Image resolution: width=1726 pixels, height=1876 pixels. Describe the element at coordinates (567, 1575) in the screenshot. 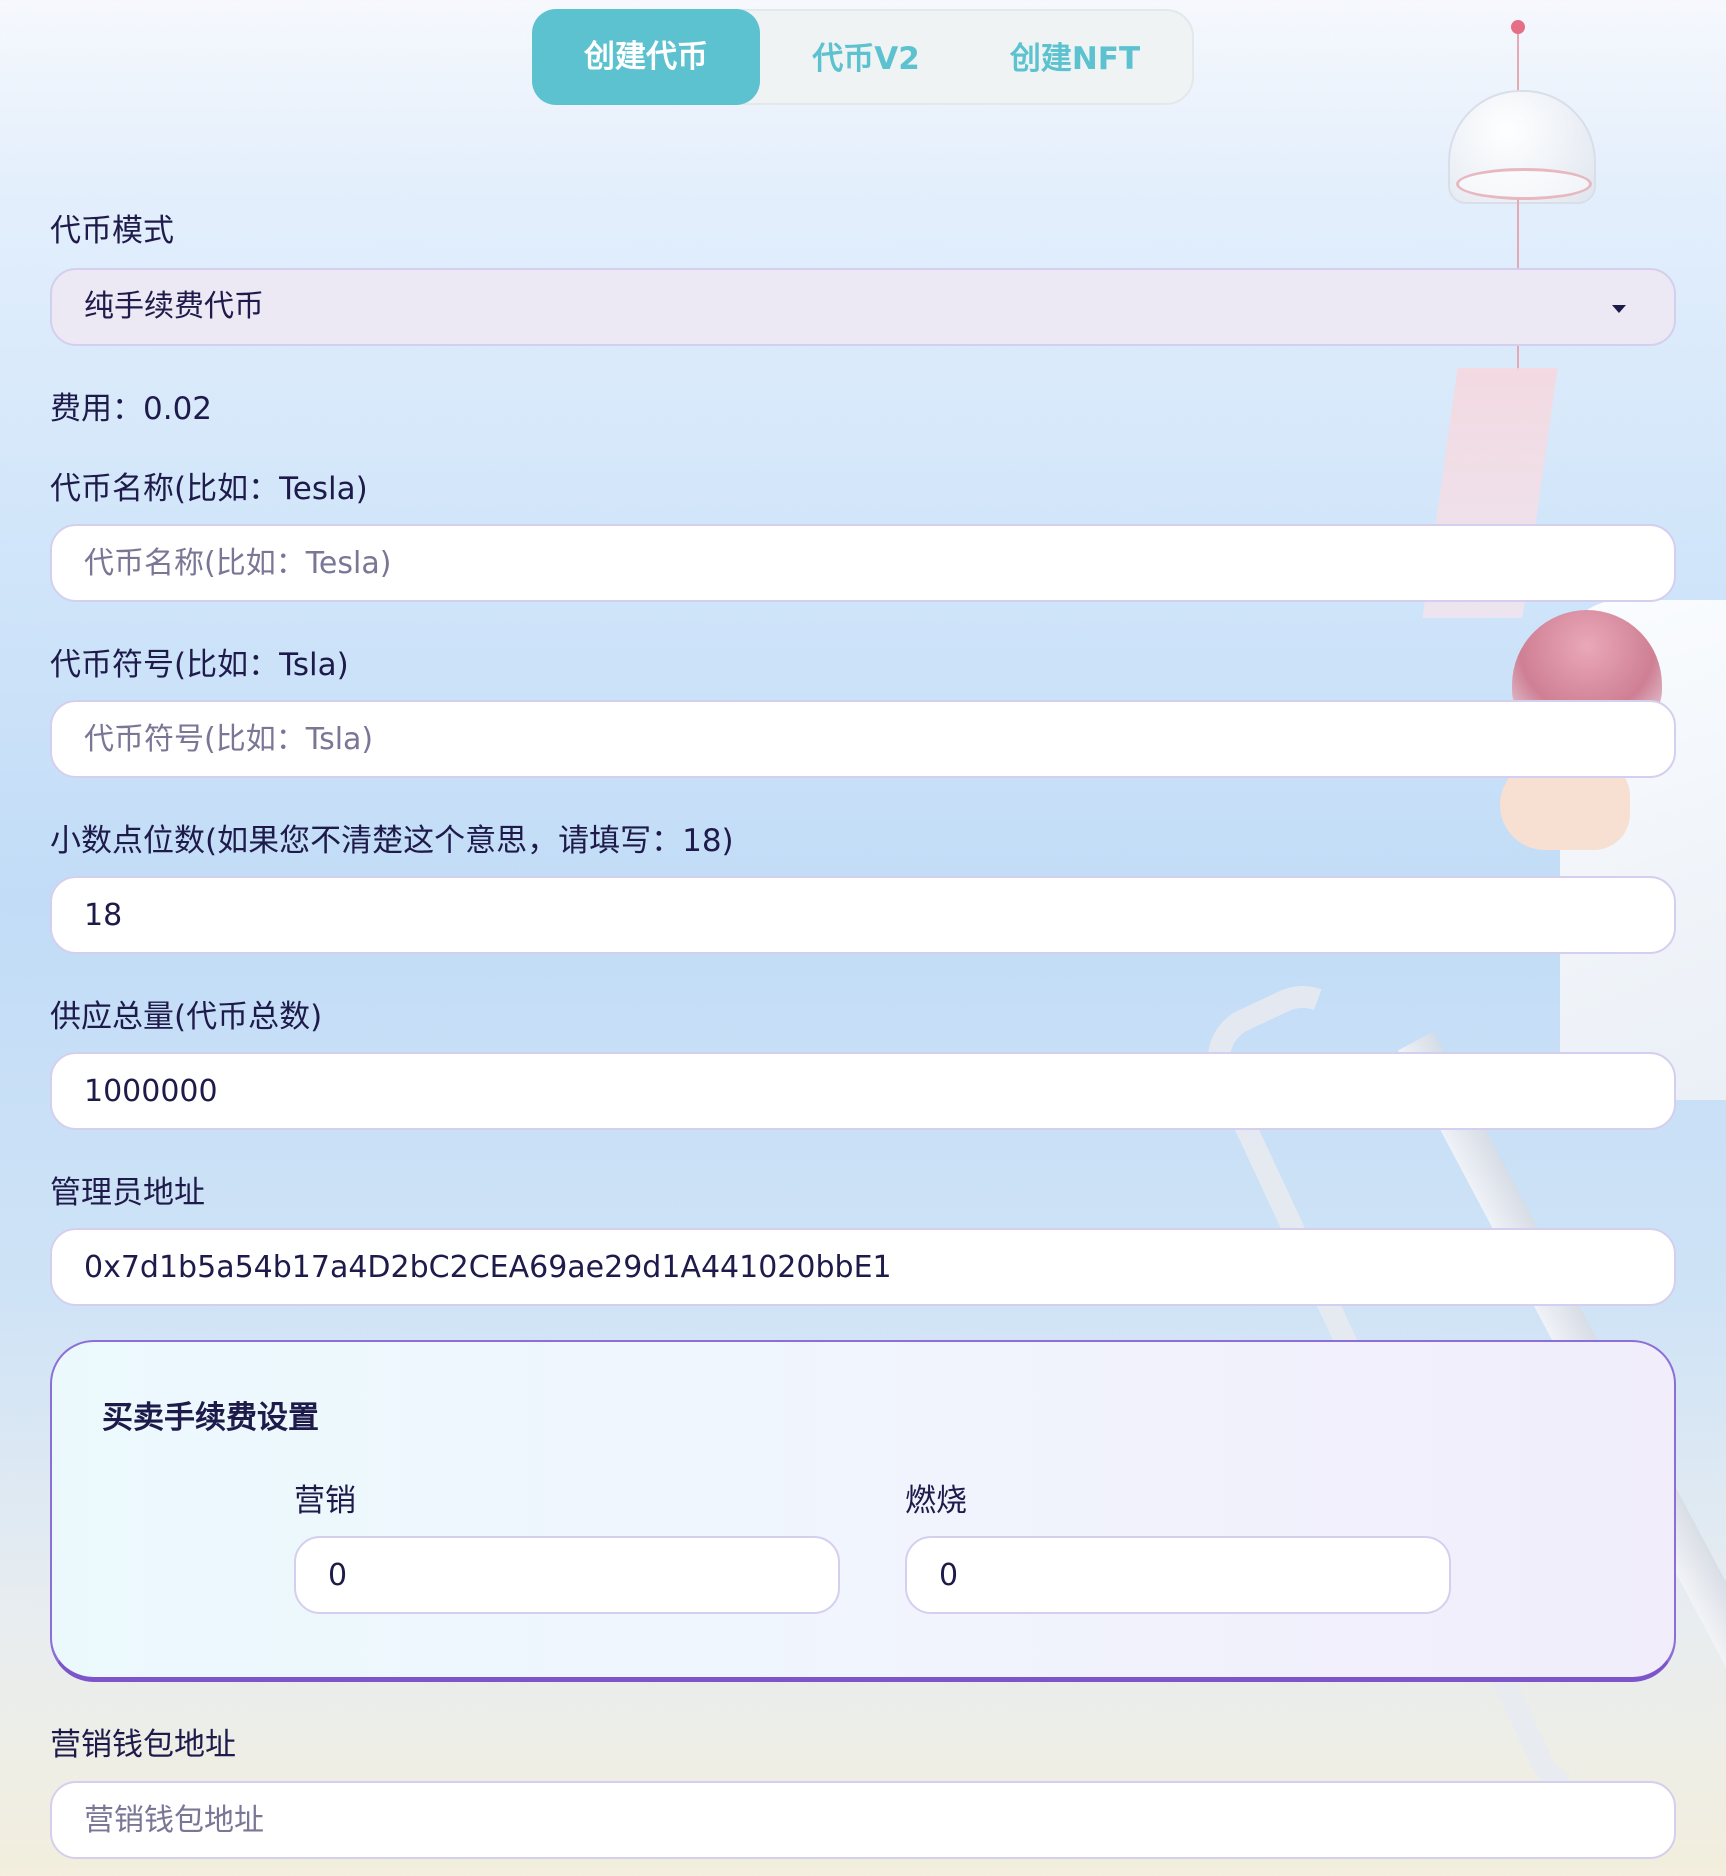

I see `marketing-fee-input` at that location.